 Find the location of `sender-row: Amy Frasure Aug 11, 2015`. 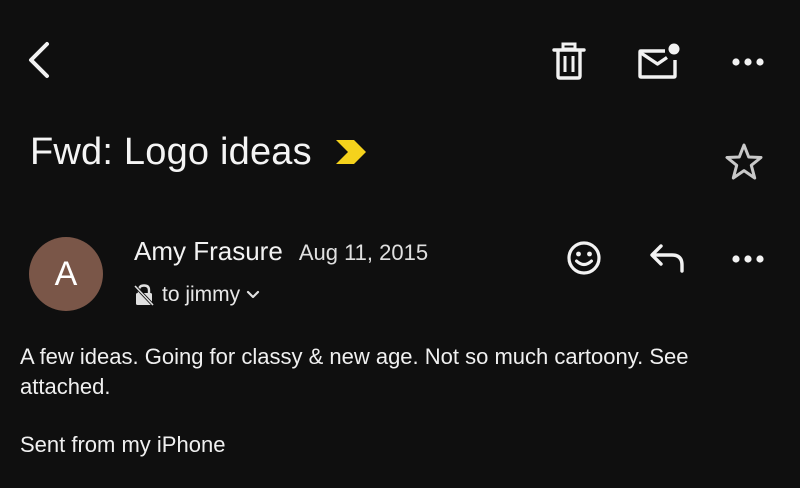

sender-row: Amy Frasure Aug 11, 2015 is located at coordinates (281, 251).